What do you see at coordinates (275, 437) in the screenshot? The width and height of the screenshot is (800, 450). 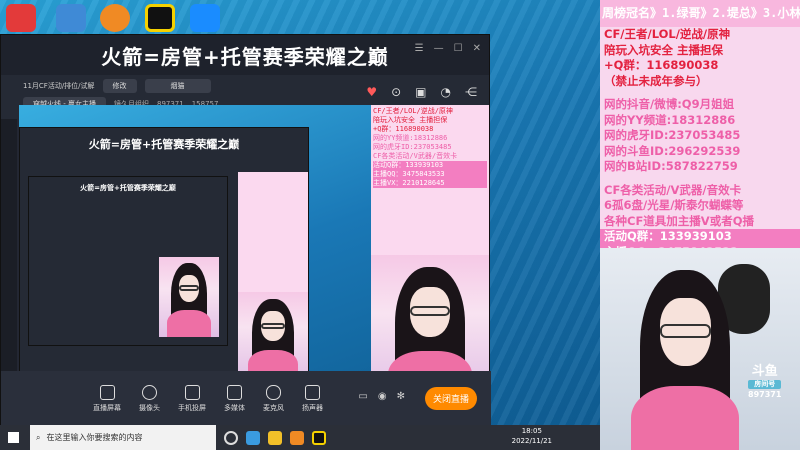 I see `explorer-icon` at bounding box center [275, 437].